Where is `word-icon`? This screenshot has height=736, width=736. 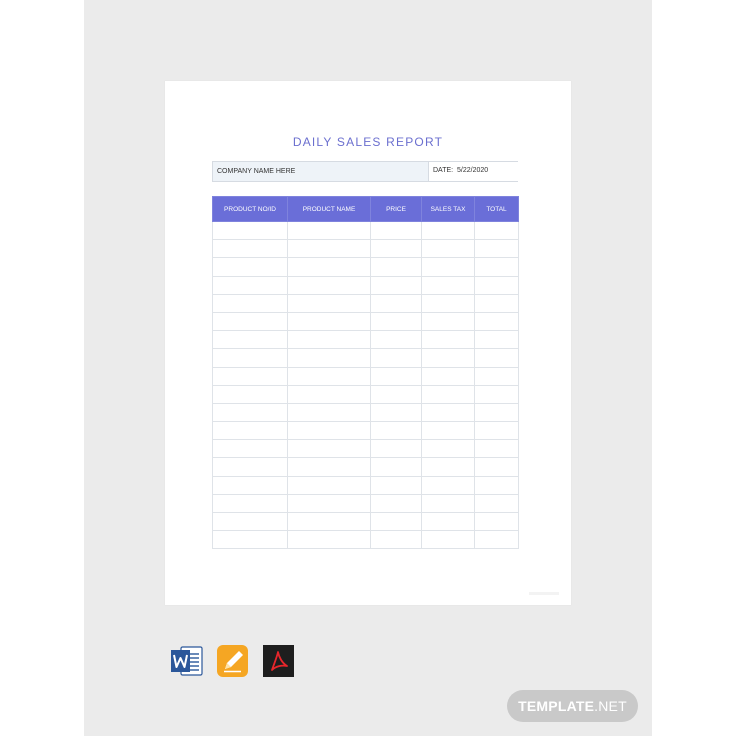 word-icon is located at coordinates (186, 661).